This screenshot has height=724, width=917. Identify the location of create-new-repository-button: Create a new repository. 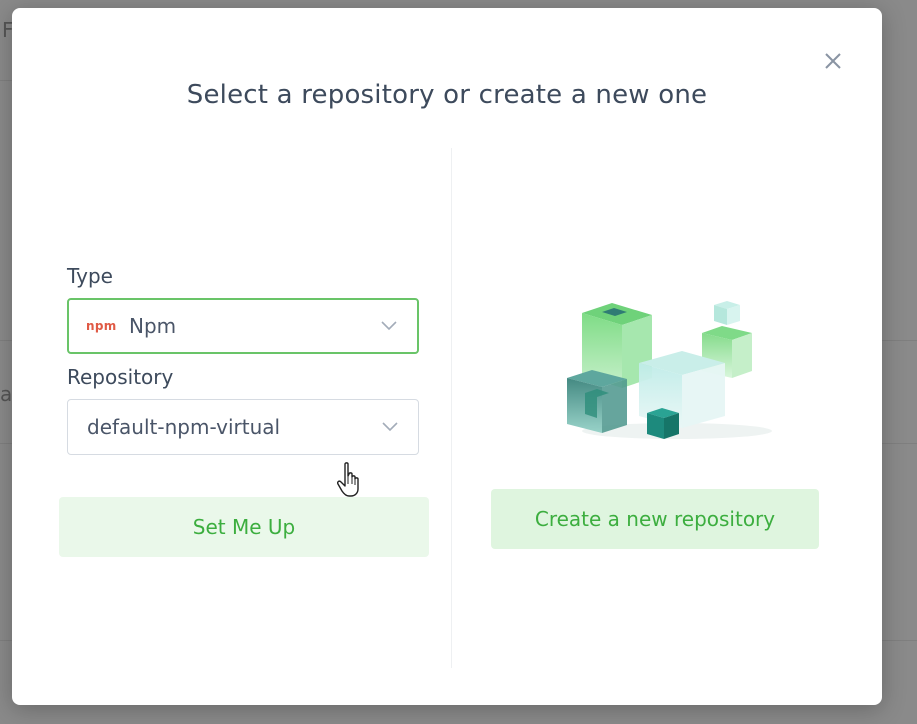
(655, 519).